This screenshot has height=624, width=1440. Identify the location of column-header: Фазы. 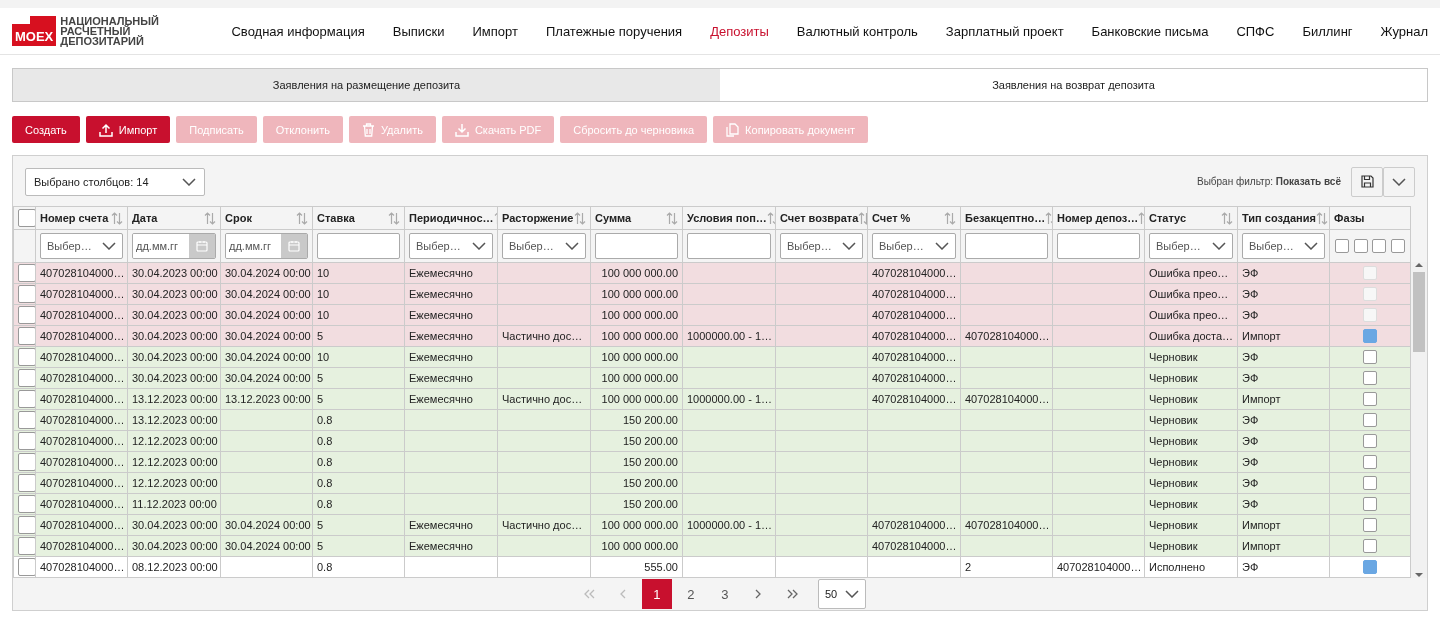
(1349, 218).